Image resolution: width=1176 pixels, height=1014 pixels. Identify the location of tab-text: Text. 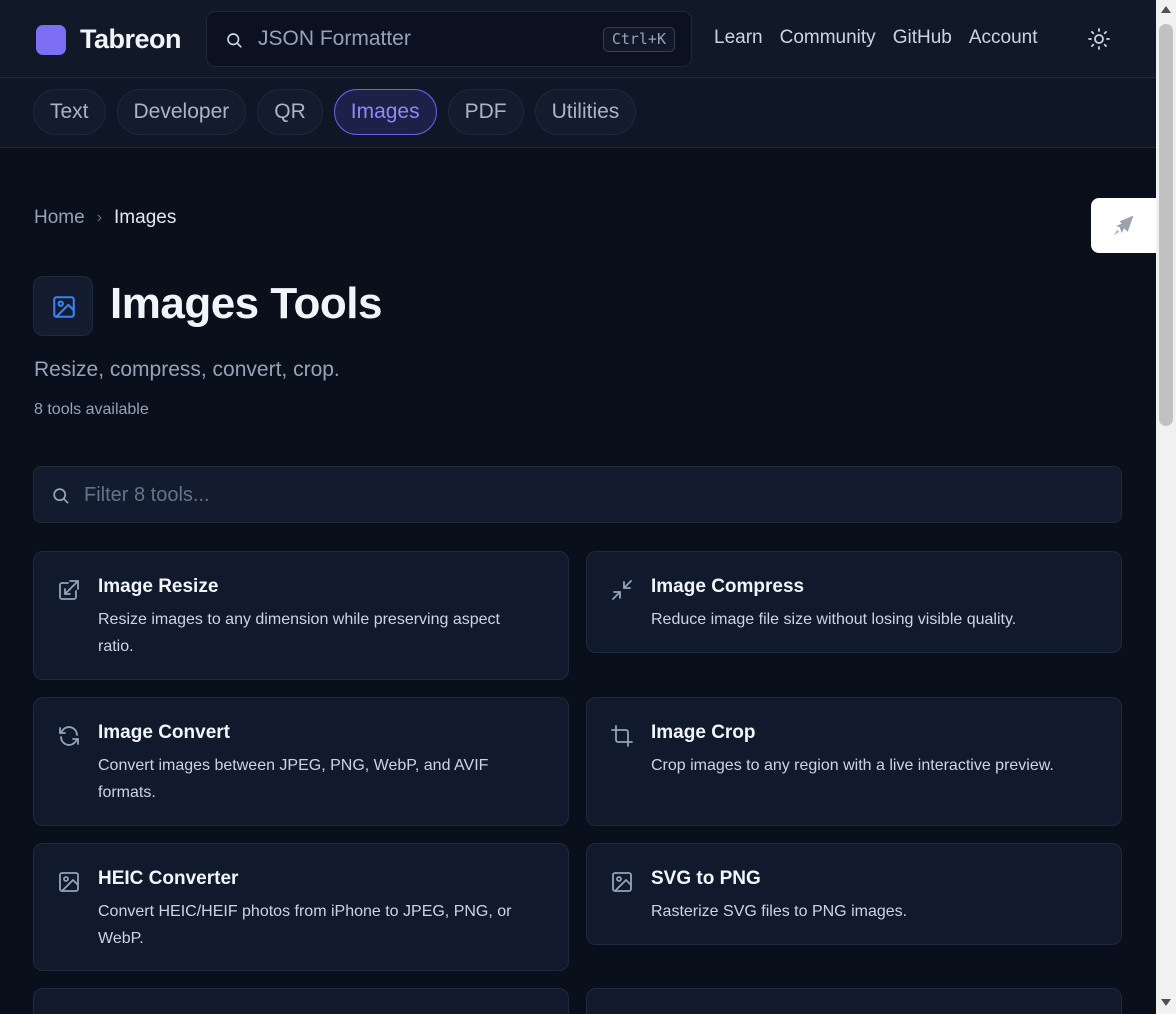
(69, 112).